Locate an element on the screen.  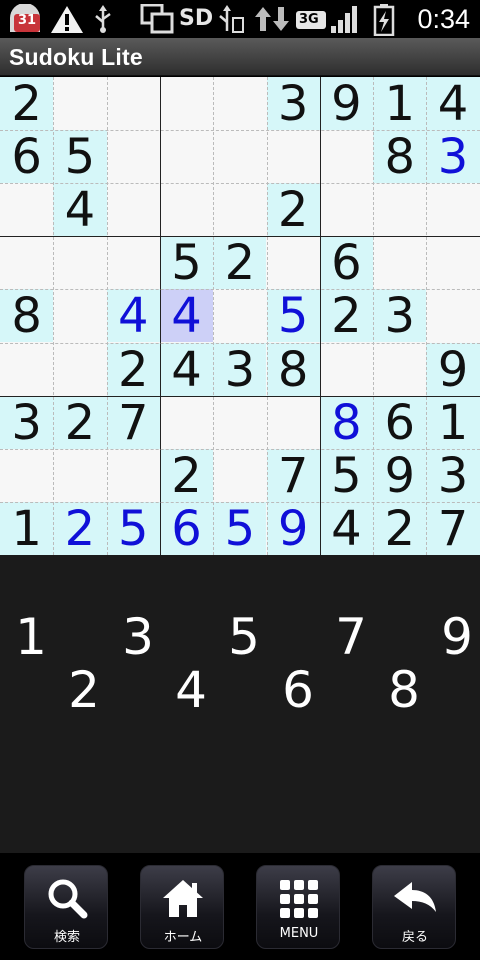
box-divider is located at coordinates (240, 236).